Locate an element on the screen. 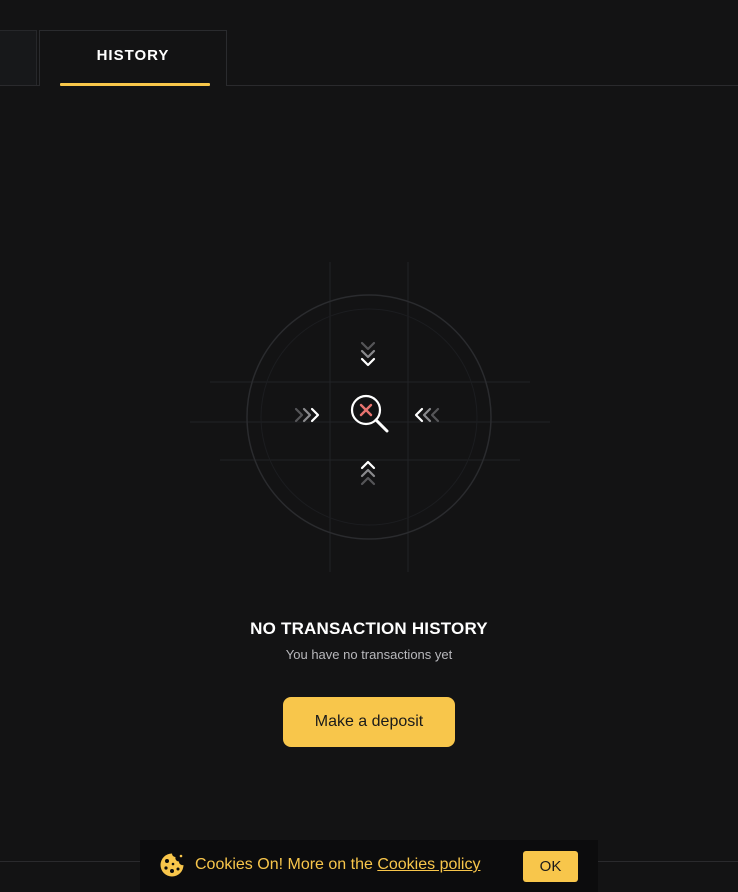 This screenshot has height=892, width=738. tab-history: HISTORY is located at coordinates (133, 58).